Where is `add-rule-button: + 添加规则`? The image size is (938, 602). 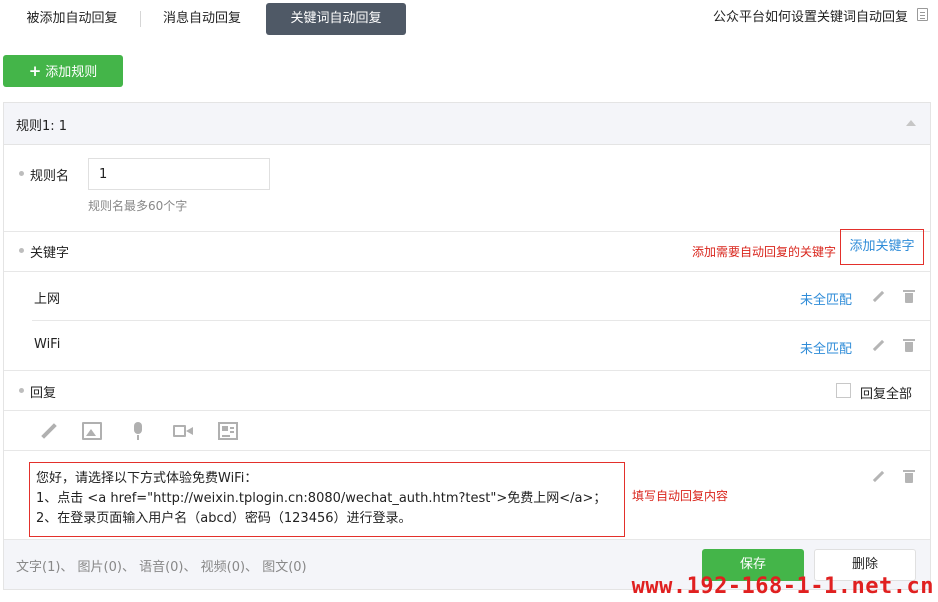 add-rule-button: + 添加规则 is located at coordinates (63, 71).